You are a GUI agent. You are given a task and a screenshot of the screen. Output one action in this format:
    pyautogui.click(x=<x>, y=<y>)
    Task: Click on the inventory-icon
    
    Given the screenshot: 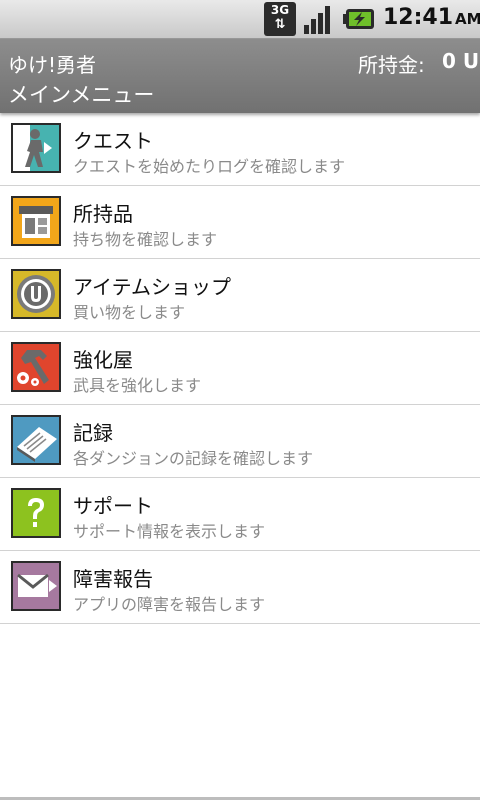 What is the action you would take?
    pyautogui.click(x=36, y=221)
    